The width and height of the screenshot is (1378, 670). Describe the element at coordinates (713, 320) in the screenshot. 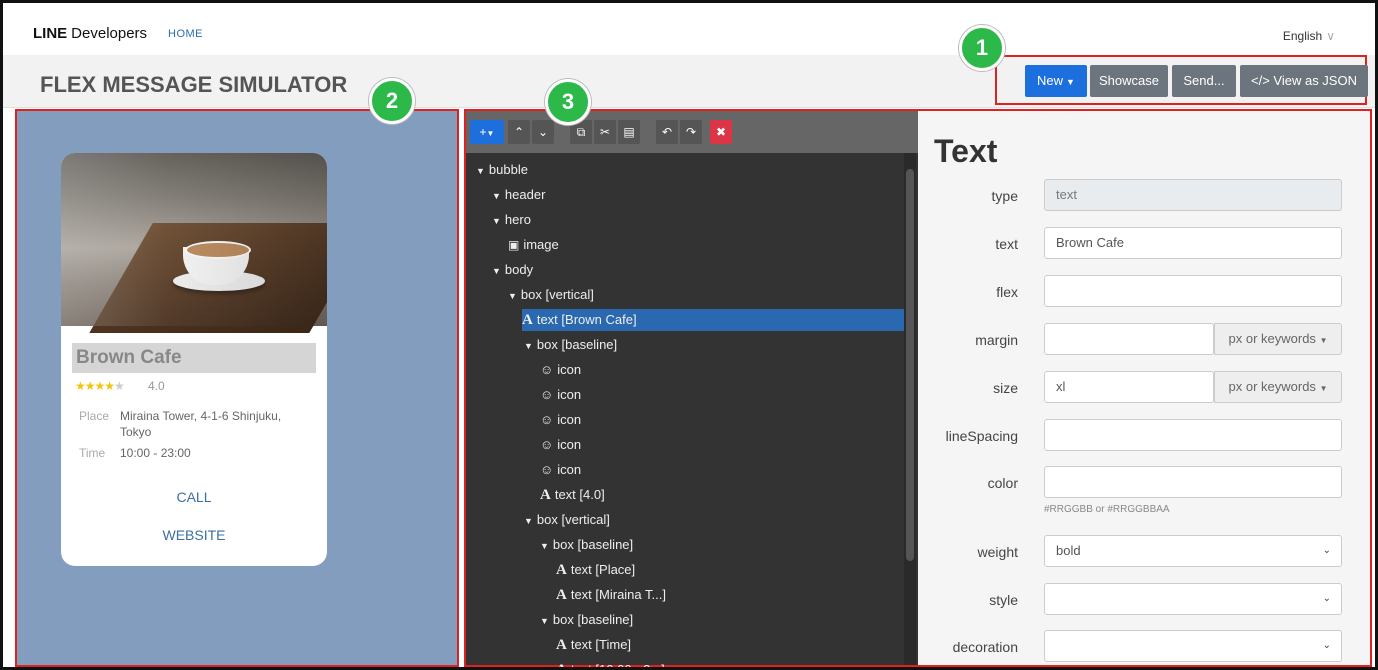

I see `tree-node: Atext [Brown Cafe]` at that location.